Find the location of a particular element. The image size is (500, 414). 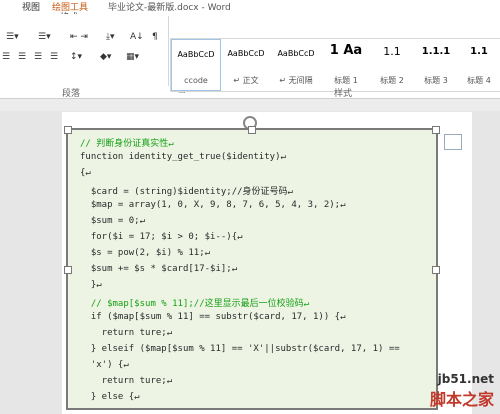

style-label: ccode is located at coordinates (196, 80).